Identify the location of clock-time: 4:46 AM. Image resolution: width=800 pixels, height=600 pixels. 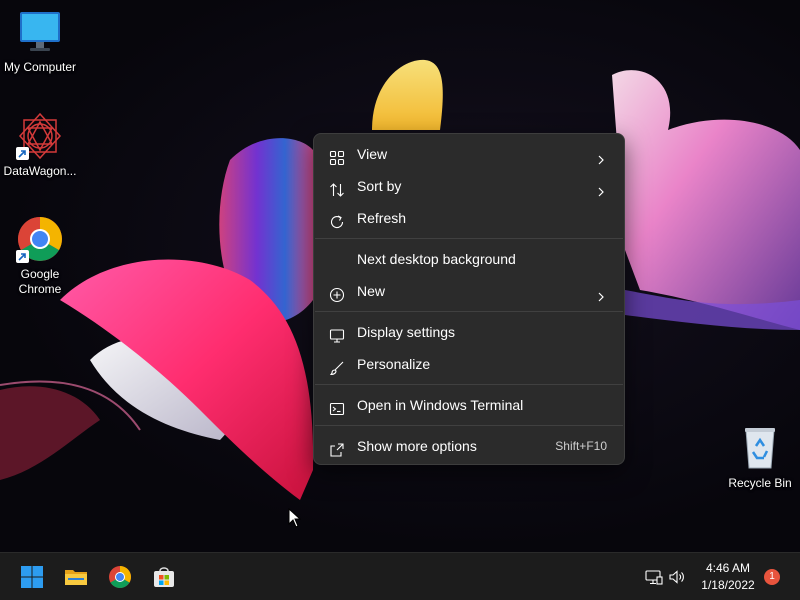
(728, 568).